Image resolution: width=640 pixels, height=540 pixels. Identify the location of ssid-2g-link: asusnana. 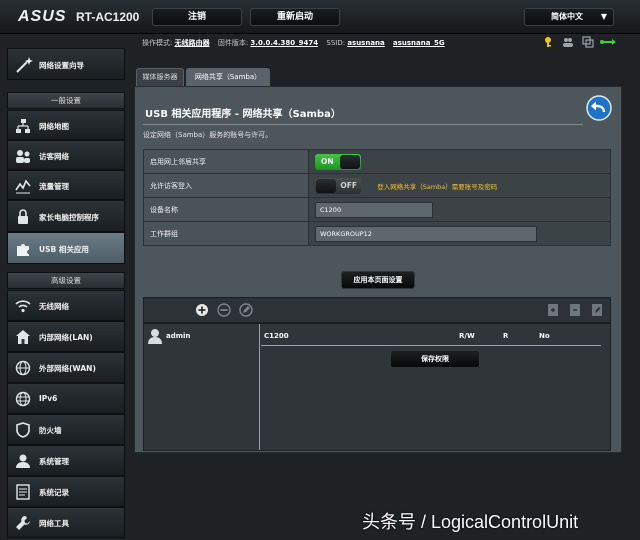
(365, 43).